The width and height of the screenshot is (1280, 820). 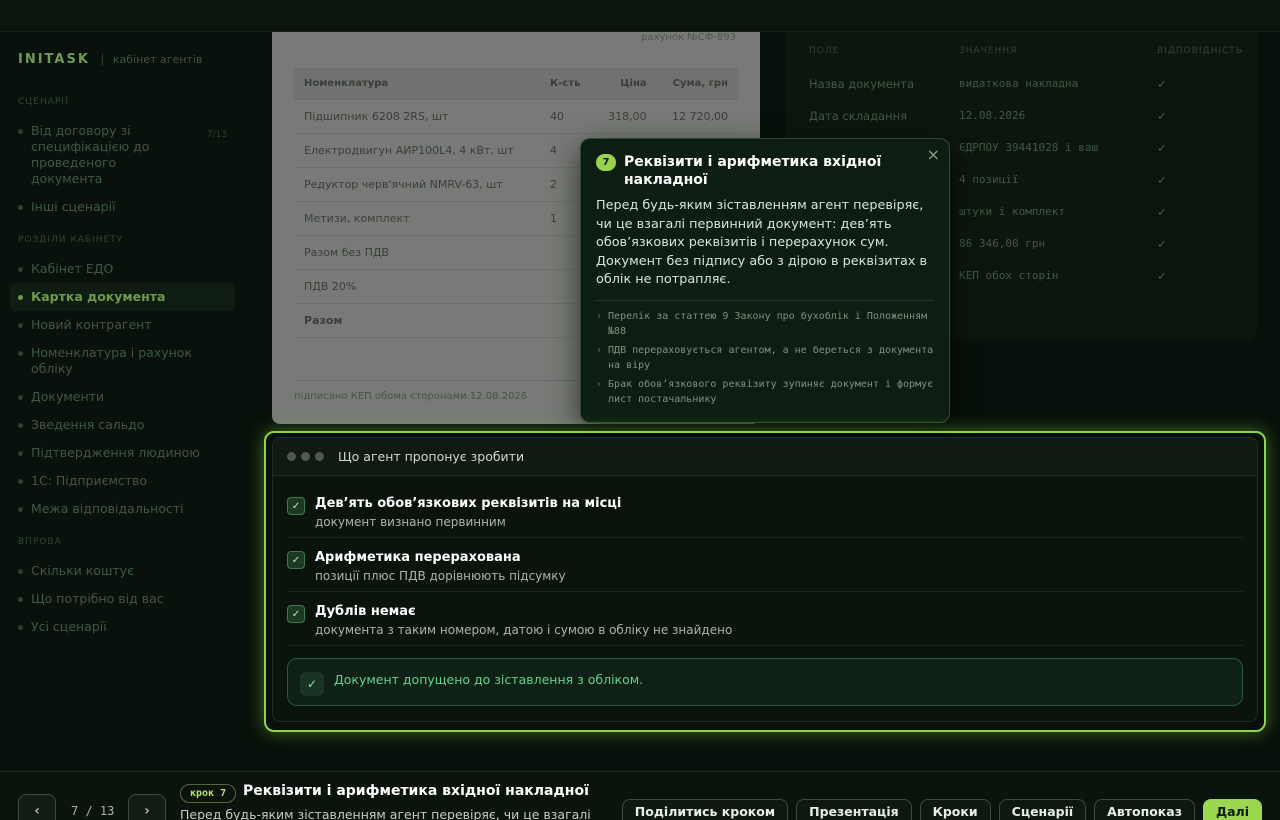 What do you see at coordinates (992, 115) in the screenshot?
I see `field-value: 12.08.2026` at bounding box center [992, 115].